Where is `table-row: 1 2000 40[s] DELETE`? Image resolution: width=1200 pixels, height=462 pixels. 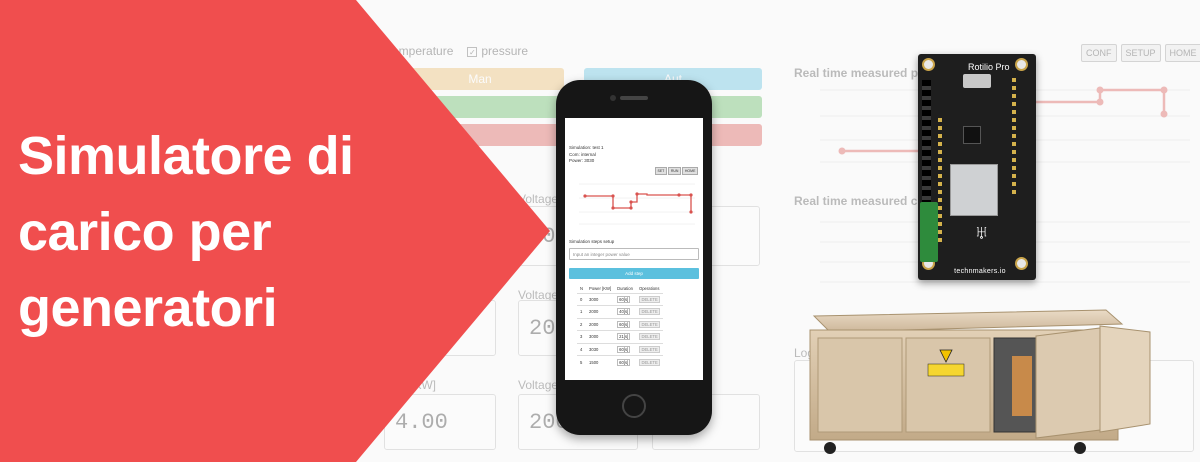
table-row: 1 2000 40[s] DELETE is located at coordinates (620, 311).